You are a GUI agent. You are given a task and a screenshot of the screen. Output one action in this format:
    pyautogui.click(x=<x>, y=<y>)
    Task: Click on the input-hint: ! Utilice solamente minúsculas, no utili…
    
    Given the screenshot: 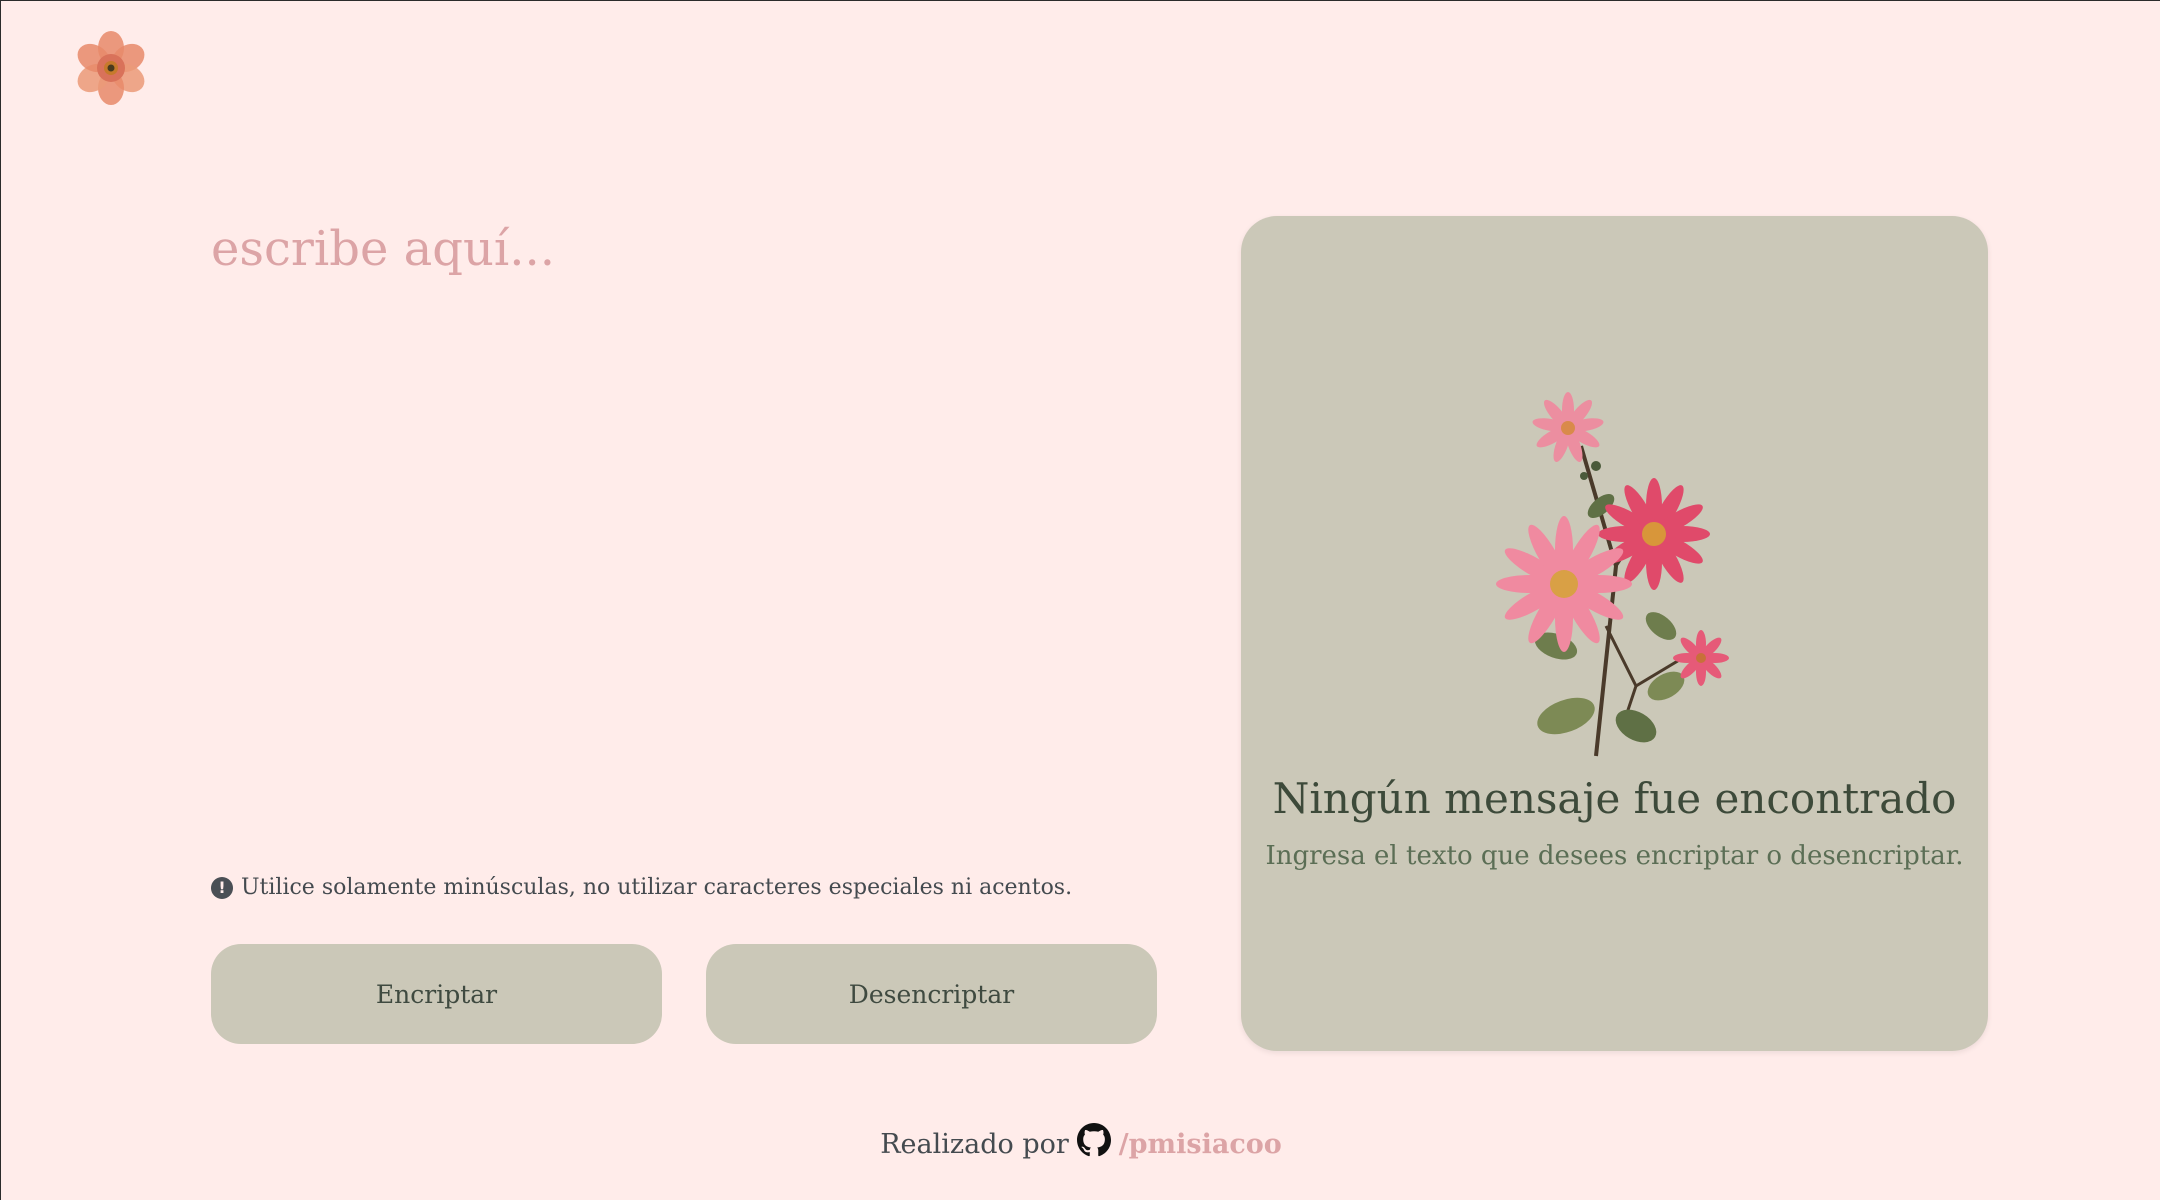 What is the action you would take?
    pyautogui.click(x=641, y=887)
    